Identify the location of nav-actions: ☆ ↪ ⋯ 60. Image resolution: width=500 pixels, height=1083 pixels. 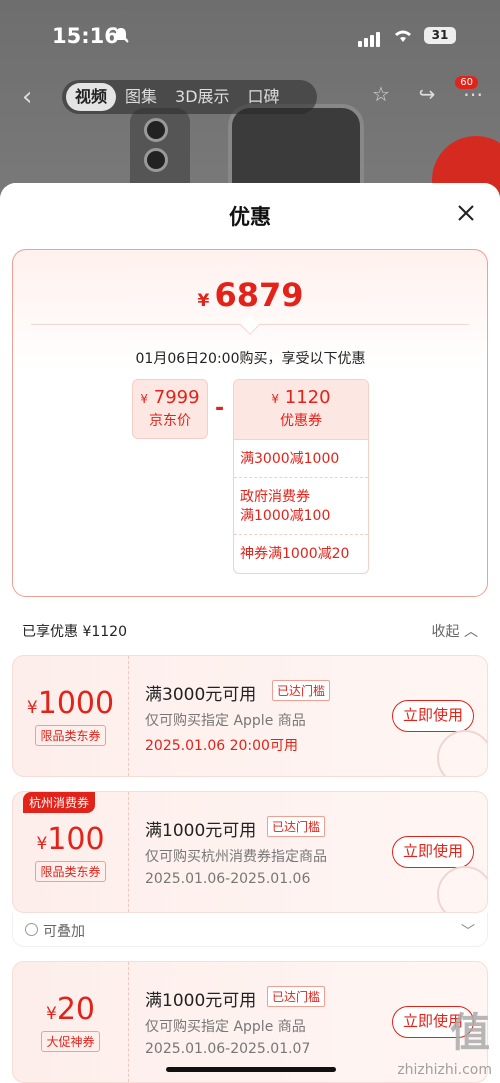
(427, 92).